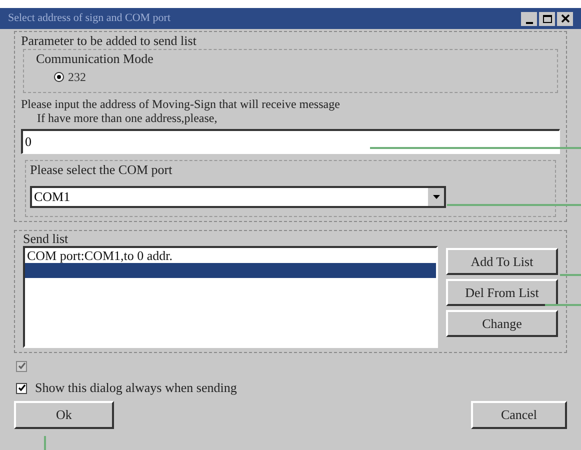  I want to click on ok-button: Ok, so click(64, 415).